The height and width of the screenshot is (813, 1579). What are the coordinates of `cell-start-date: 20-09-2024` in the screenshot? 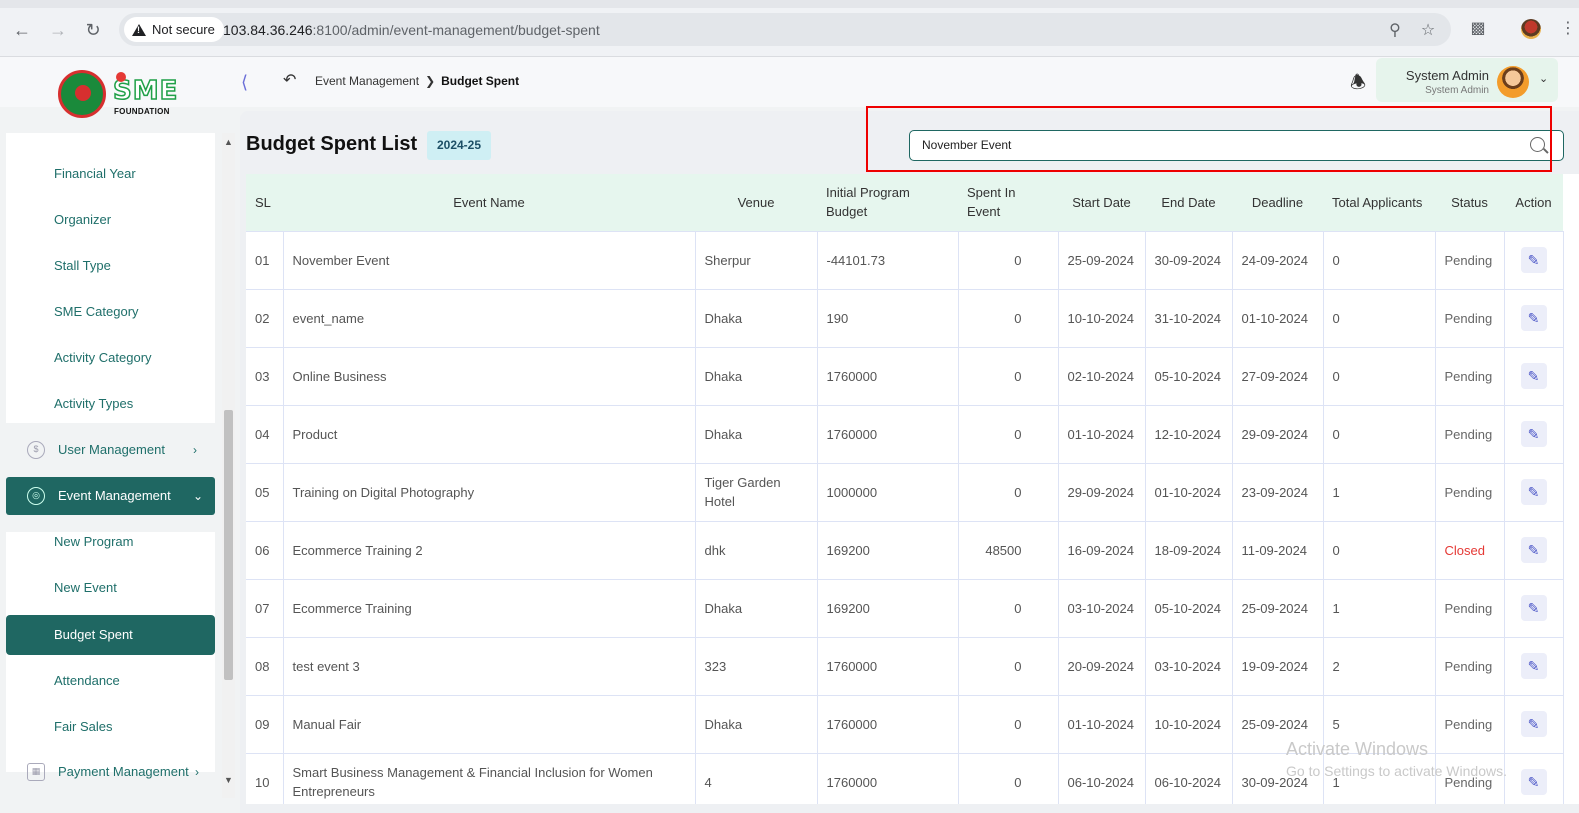 It's located at (1101, 666).